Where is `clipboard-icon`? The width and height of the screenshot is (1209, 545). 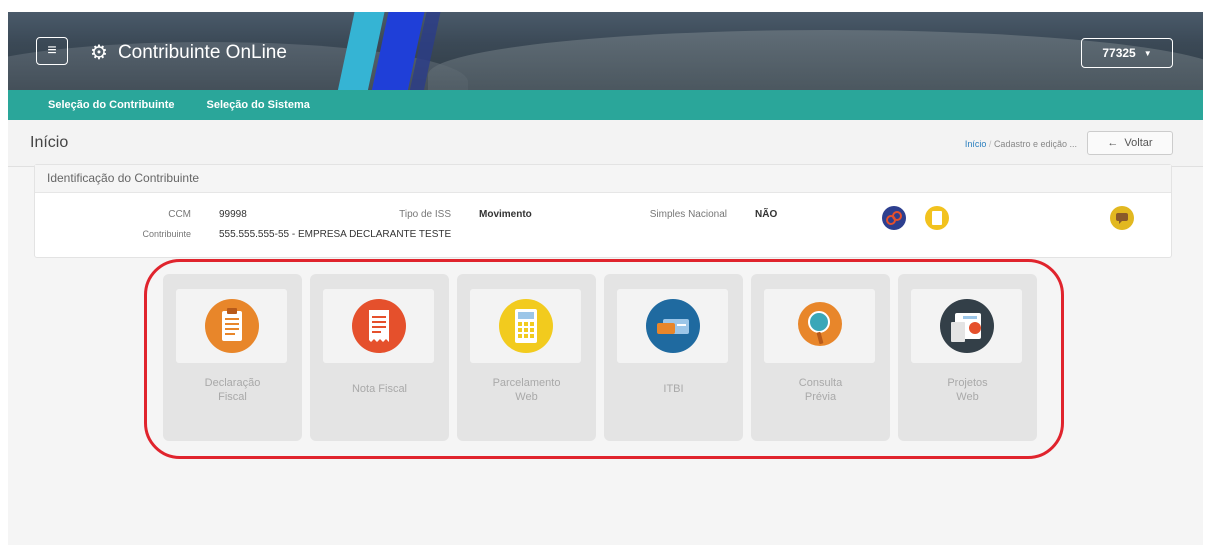
clipboard-icon is located at coordinates (231, 326).